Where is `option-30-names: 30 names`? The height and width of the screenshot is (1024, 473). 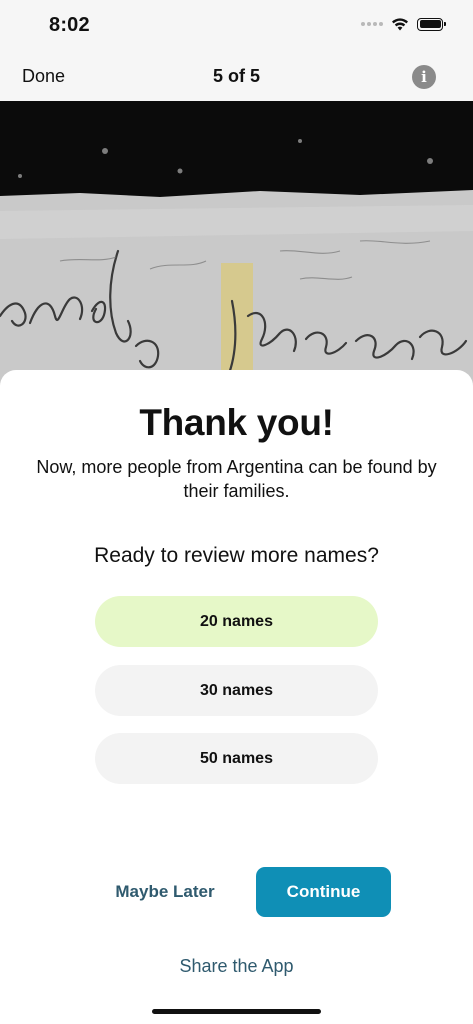
option-30-names: 30 names is located at coordinates (236, 690).